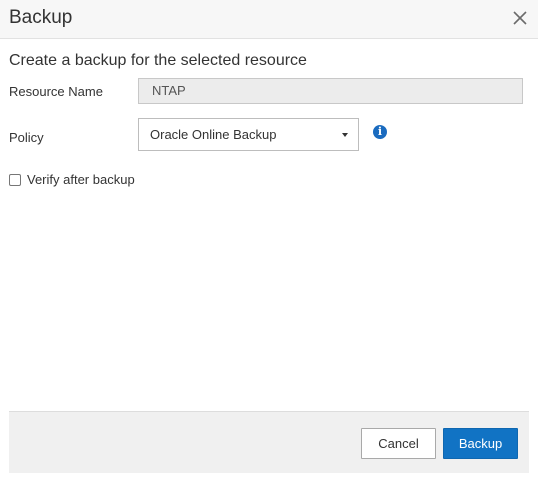  I want to click on info-icon: i, so click(380, 132).